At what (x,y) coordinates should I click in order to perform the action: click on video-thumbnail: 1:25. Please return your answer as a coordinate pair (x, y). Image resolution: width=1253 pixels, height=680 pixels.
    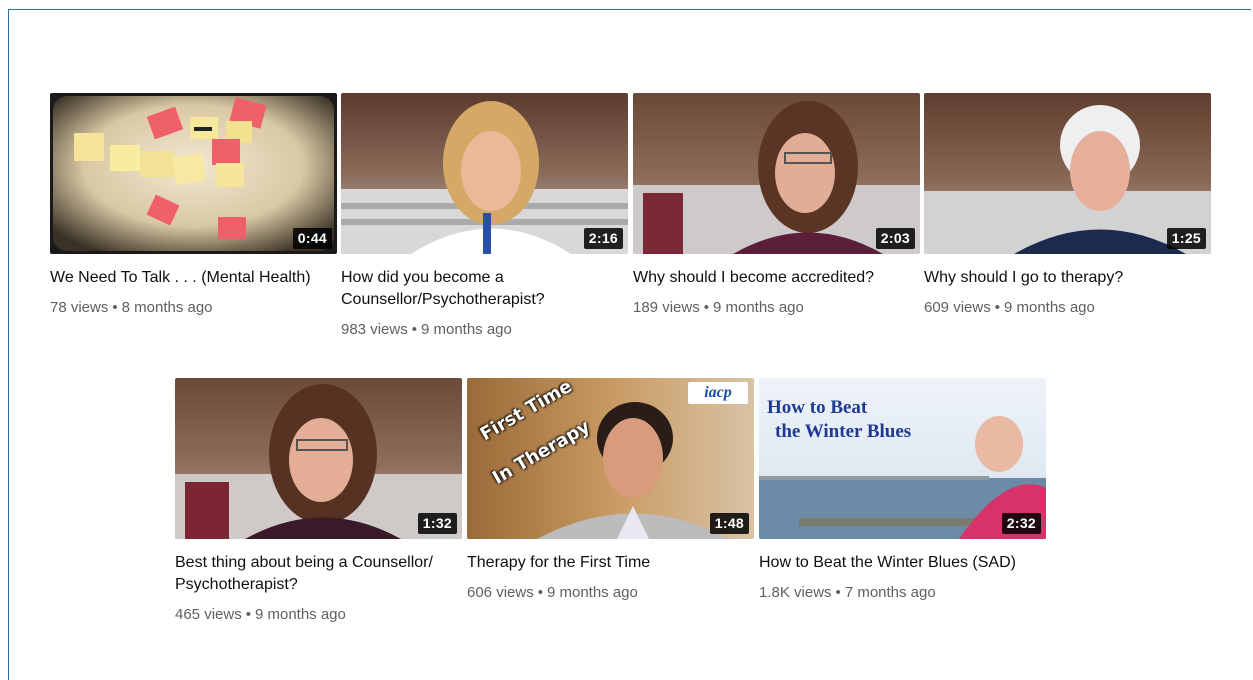
    Looking at the image, I should click on (1067, 173).